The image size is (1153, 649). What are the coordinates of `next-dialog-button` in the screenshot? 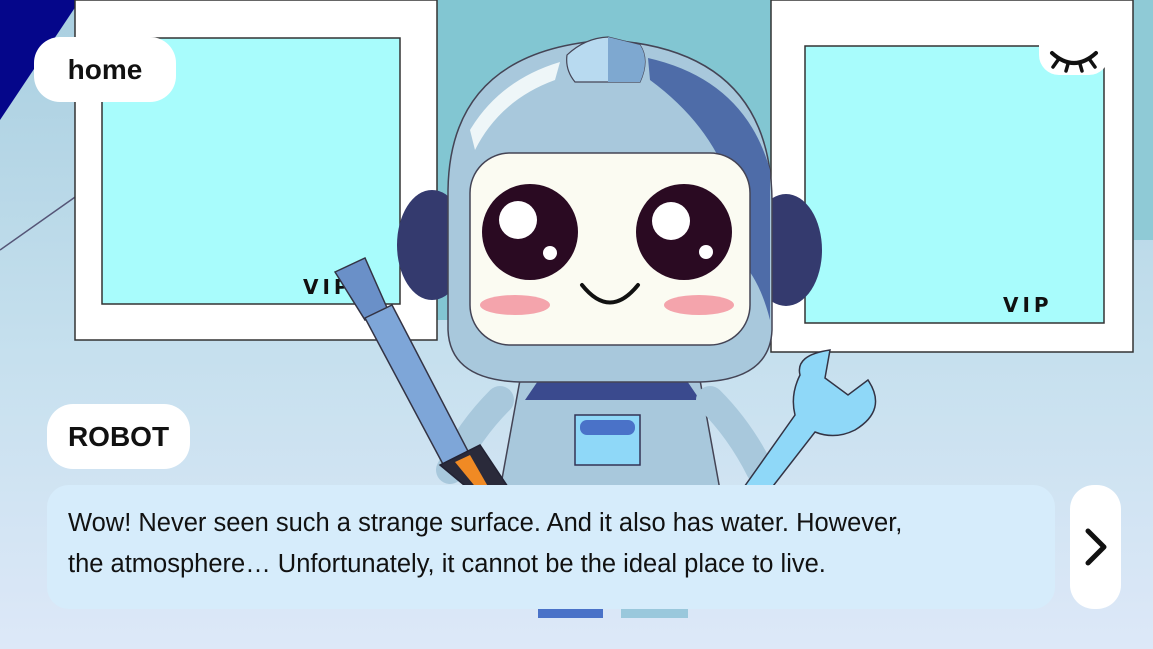 It's located at (1095, 547).